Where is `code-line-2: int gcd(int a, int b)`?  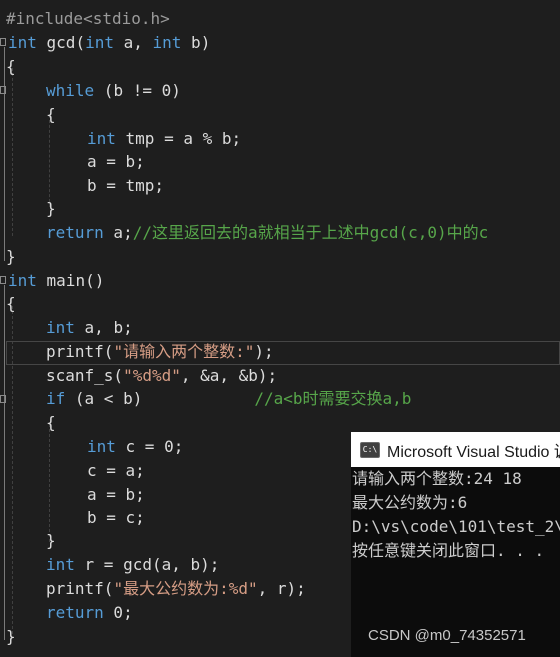
code-line-2: int gcd(int a, int b) is located at coordinates (109, 43).